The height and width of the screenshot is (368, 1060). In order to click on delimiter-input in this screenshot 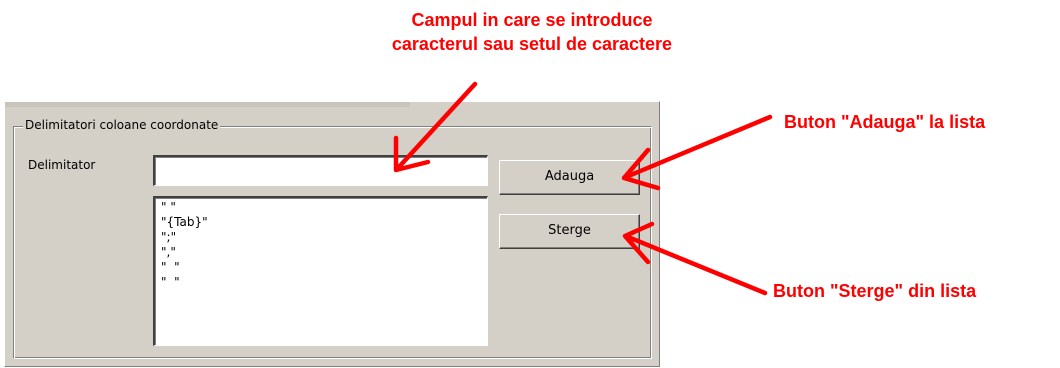, I will do `click(320, 170)`.